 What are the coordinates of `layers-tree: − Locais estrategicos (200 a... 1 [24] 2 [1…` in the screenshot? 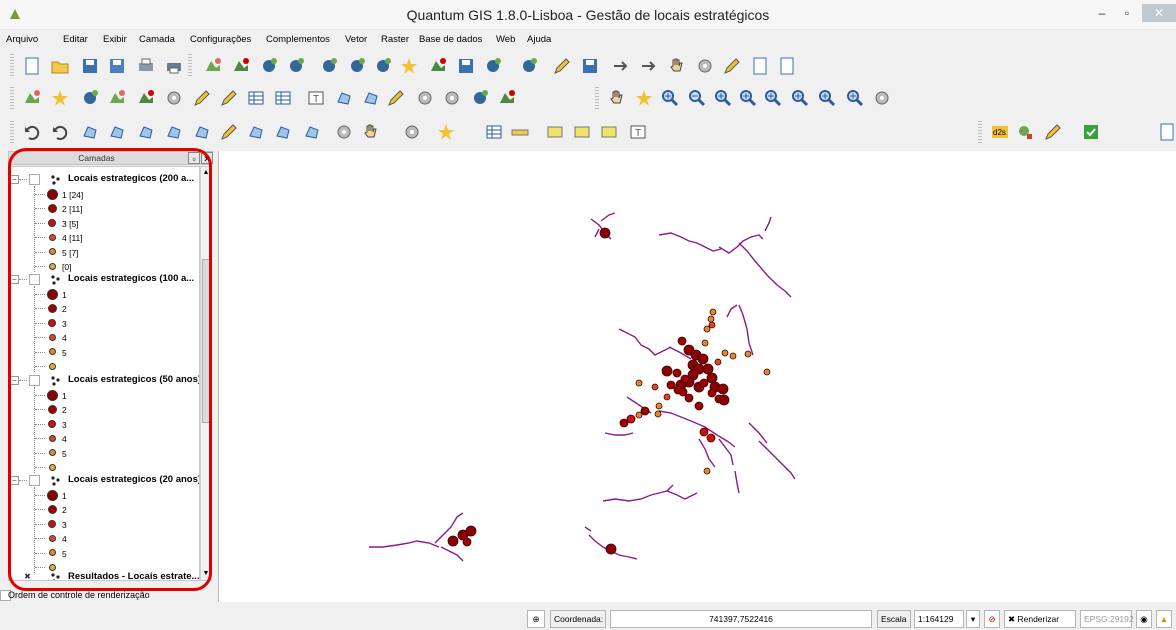 It's located at (104, 373).